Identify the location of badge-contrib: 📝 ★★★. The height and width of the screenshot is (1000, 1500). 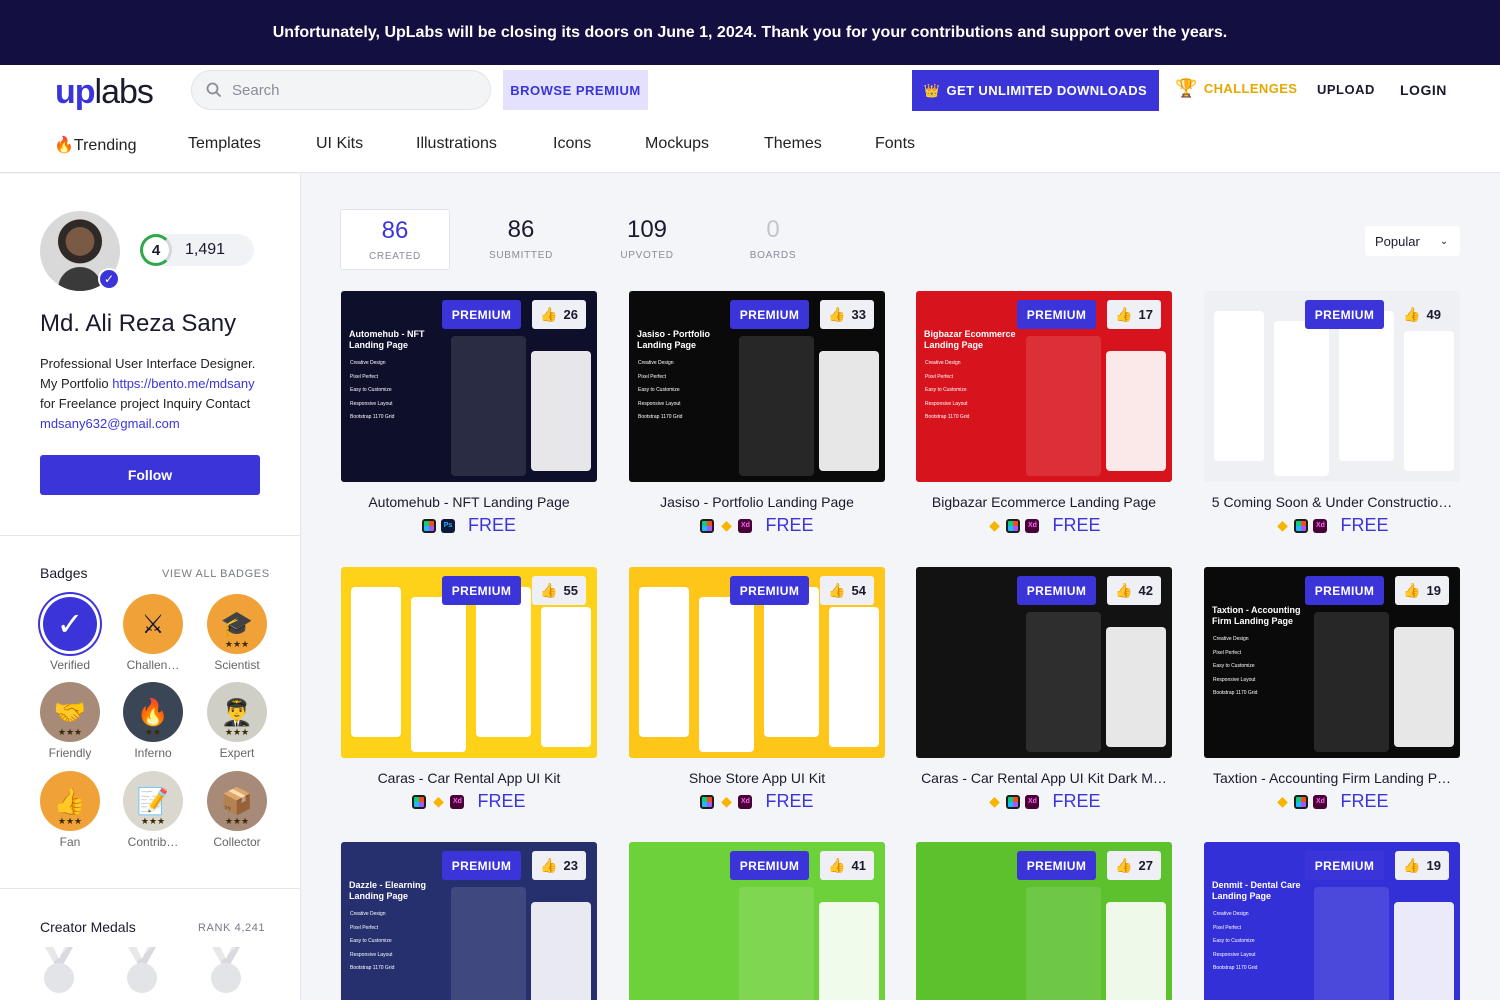
(153, 801).